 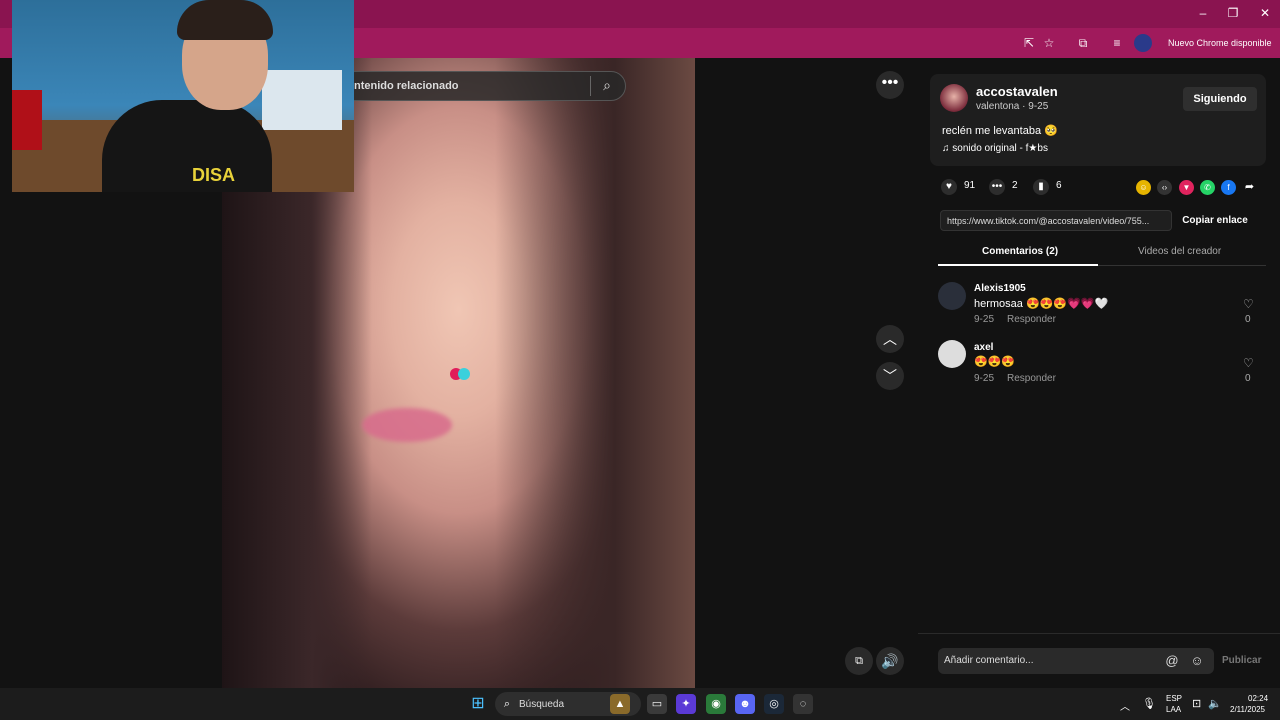 I want to click on emoji-icon: ☺, so click(x=1197, y=661).